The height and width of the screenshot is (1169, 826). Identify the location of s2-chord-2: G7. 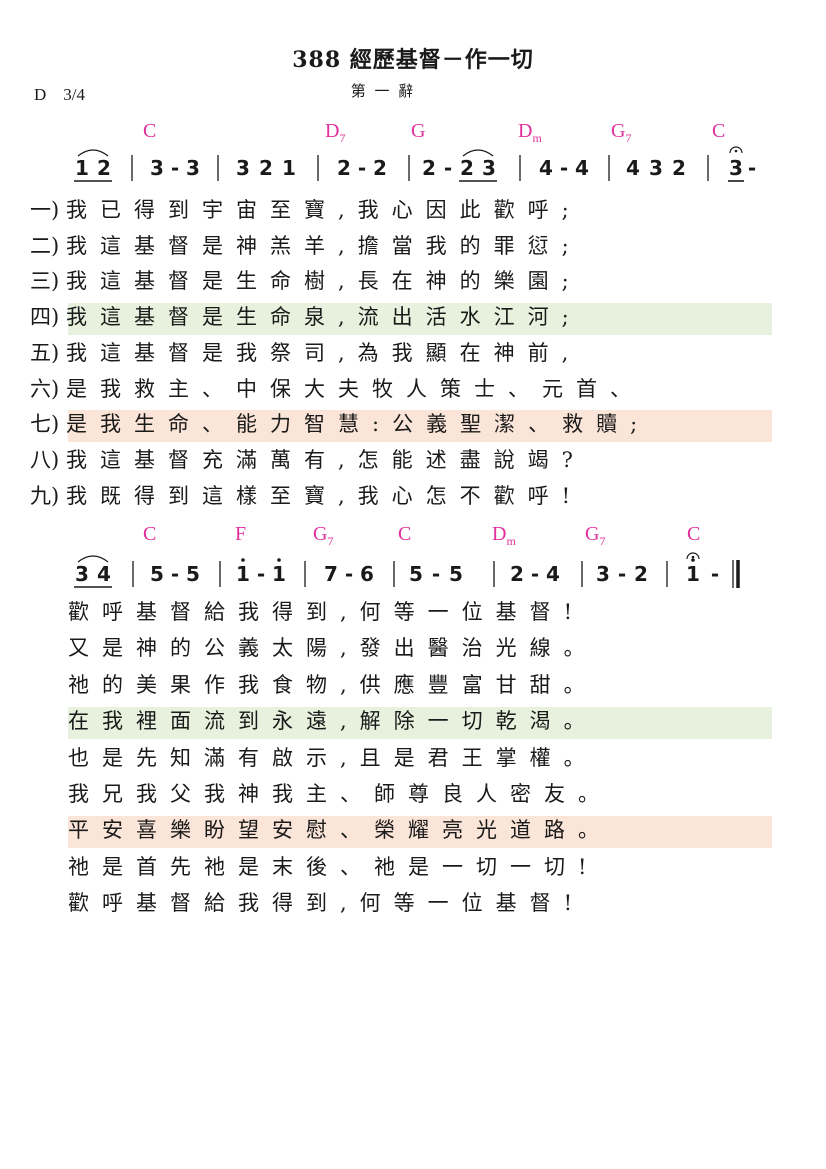
(323, 536).